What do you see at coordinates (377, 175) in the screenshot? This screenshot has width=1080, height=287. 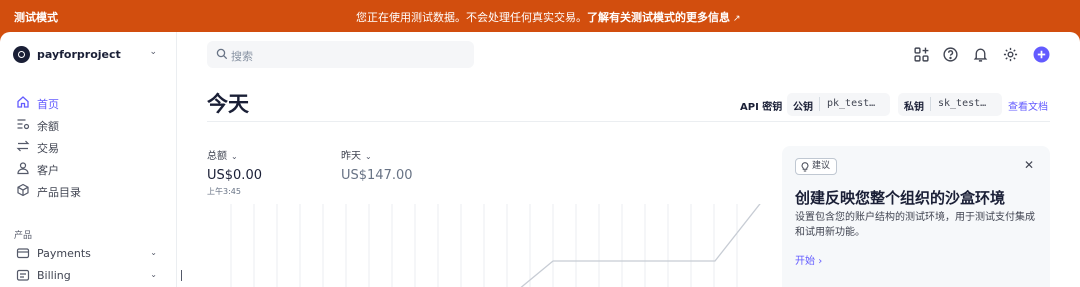 I see `yesterday-value: US$147.00` at bounding box center [377, 175].